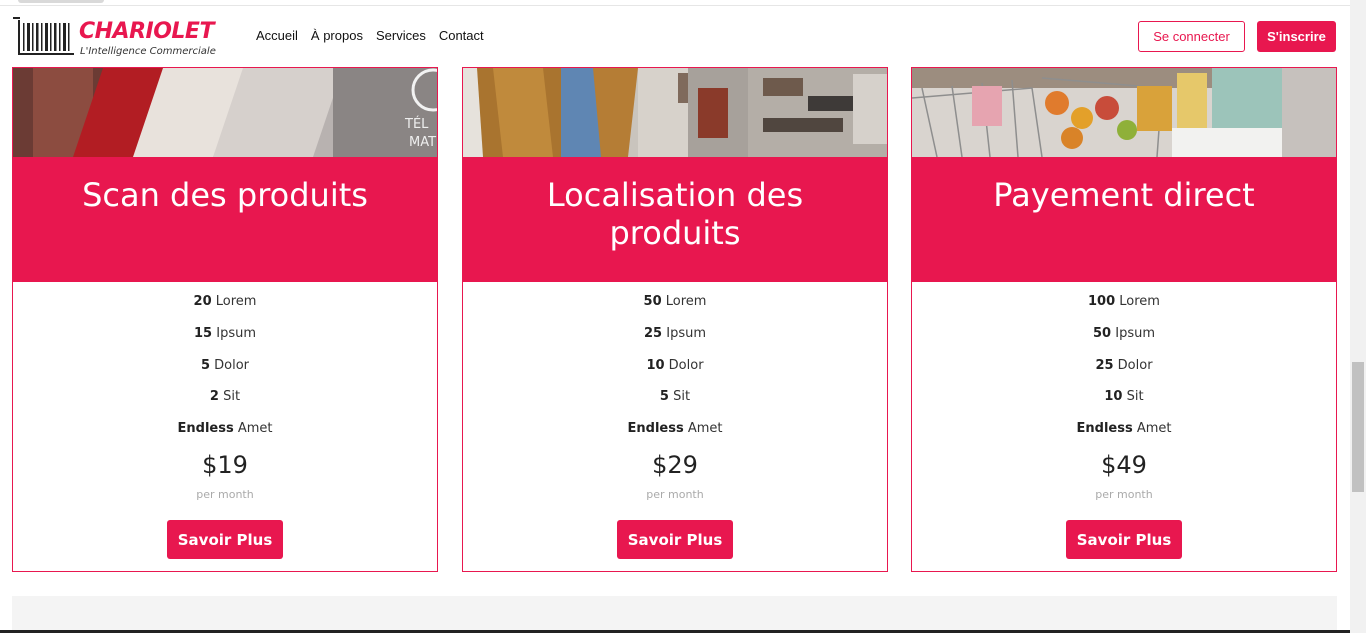 This screenshot has height=633, width=1366. I want to click on feature-item: 20 Lorem, so click(225, 308).